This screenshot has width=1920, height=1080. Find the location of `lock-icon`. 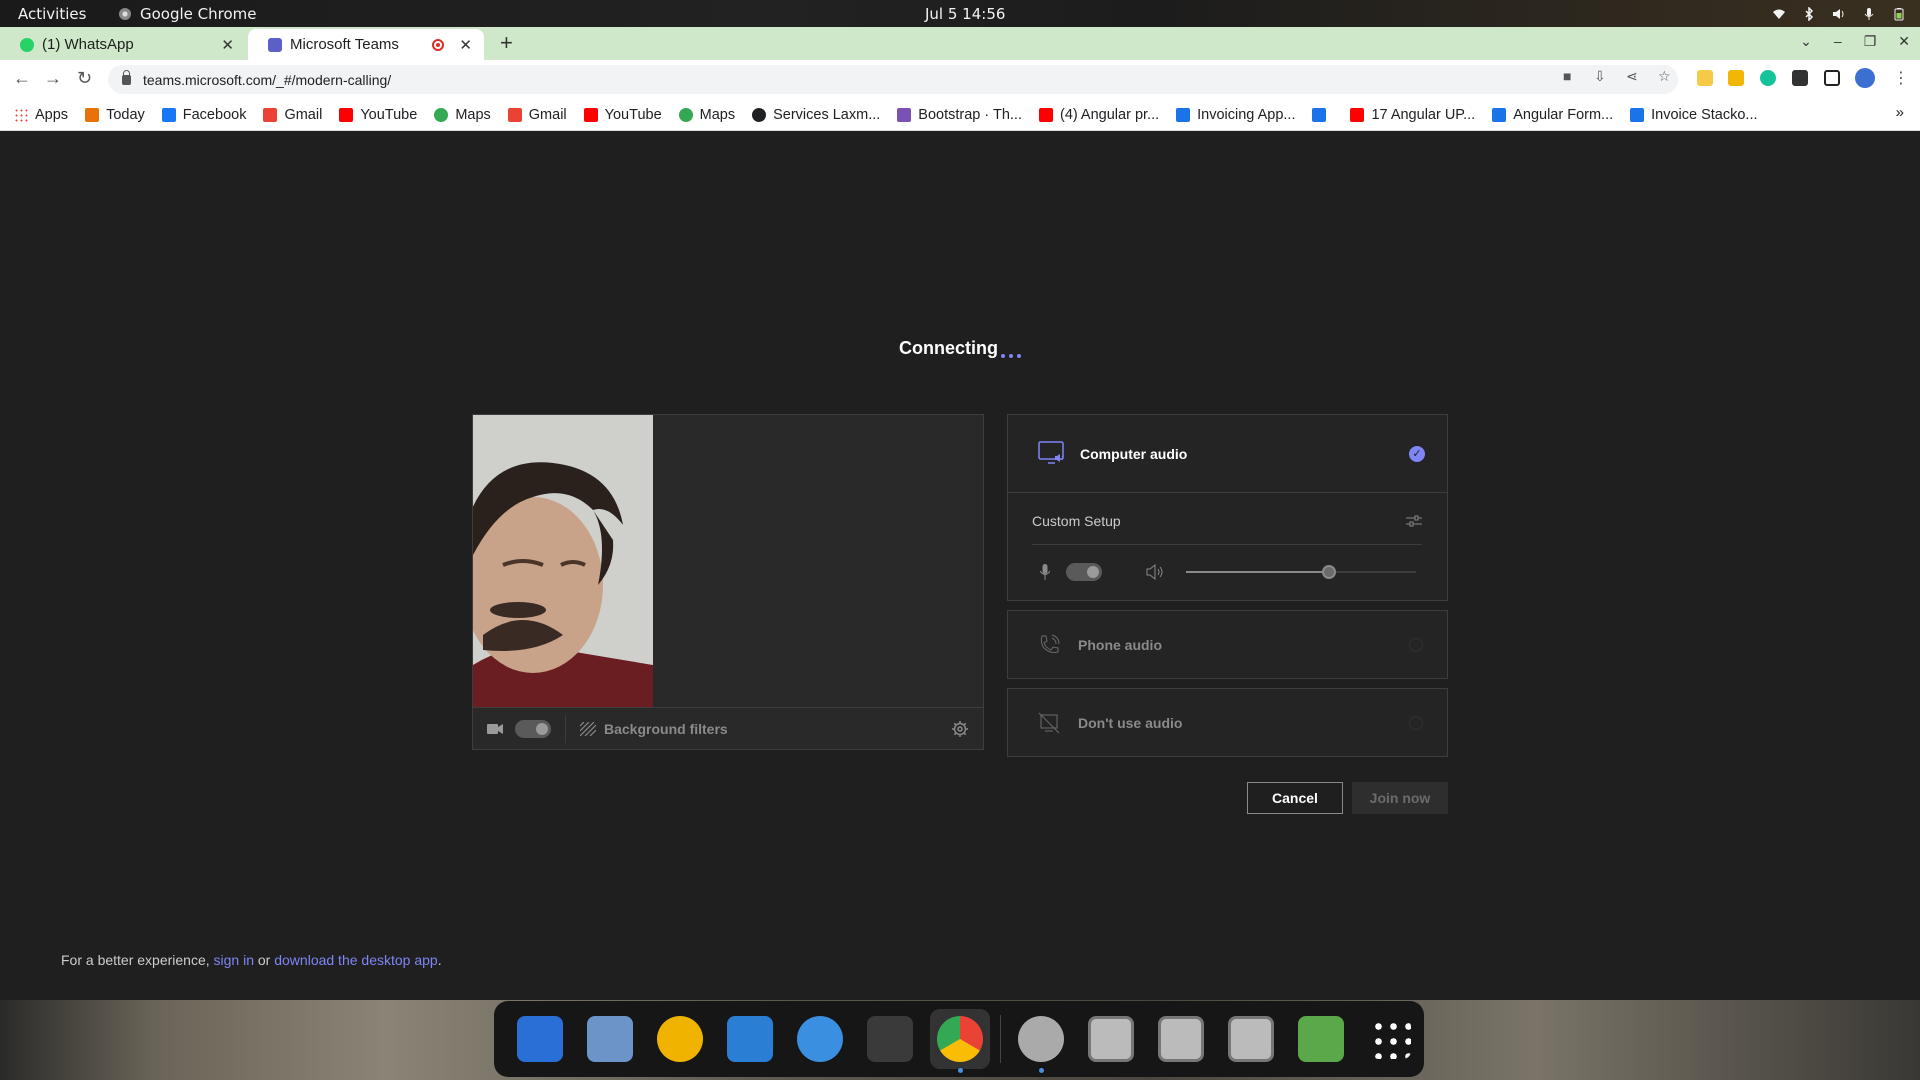

lock-icon is located at coordinates (126, 77).